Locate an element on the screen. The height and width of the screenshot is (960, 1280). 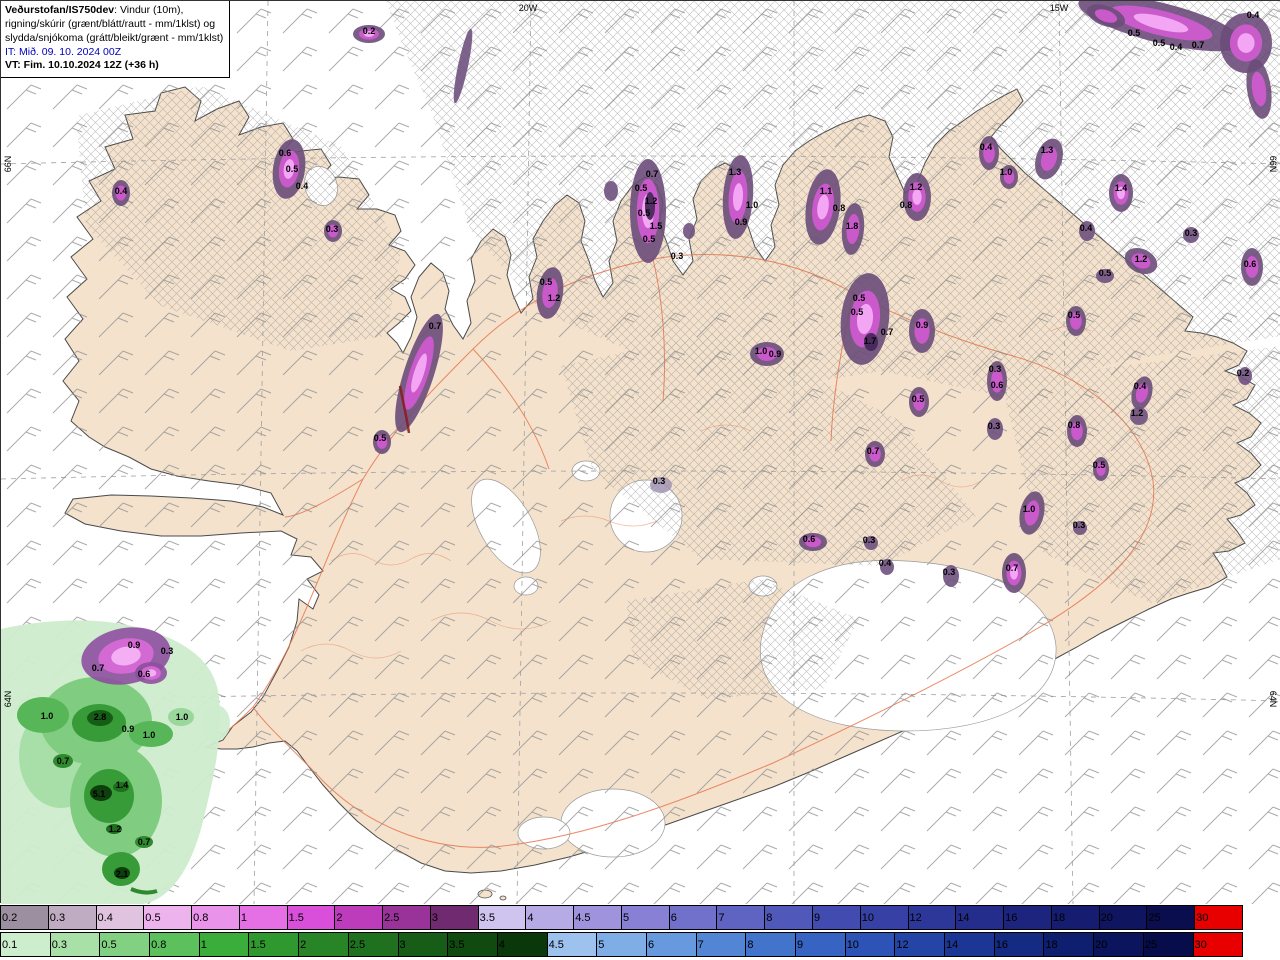
colorbar-segment: 0.8 is located at coordinates (175, 944).